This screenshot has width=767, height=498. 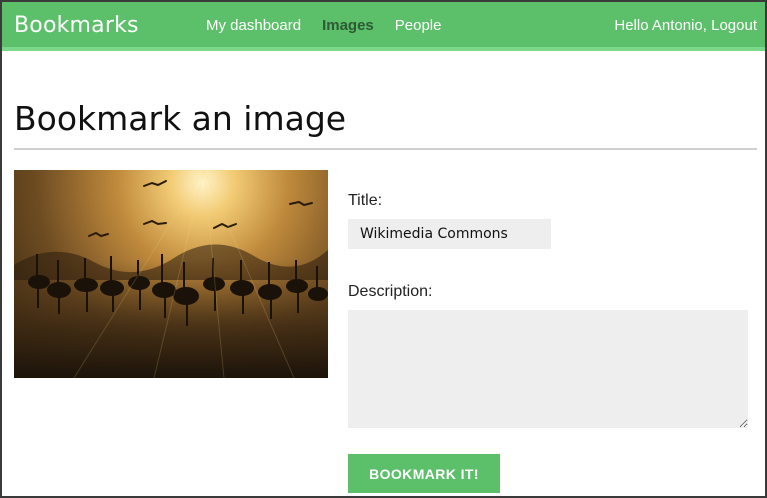 What do you see at coordinates (365, 200) in the screenshot?
I see `title-label: Title:` at bounding box center [365, 200].